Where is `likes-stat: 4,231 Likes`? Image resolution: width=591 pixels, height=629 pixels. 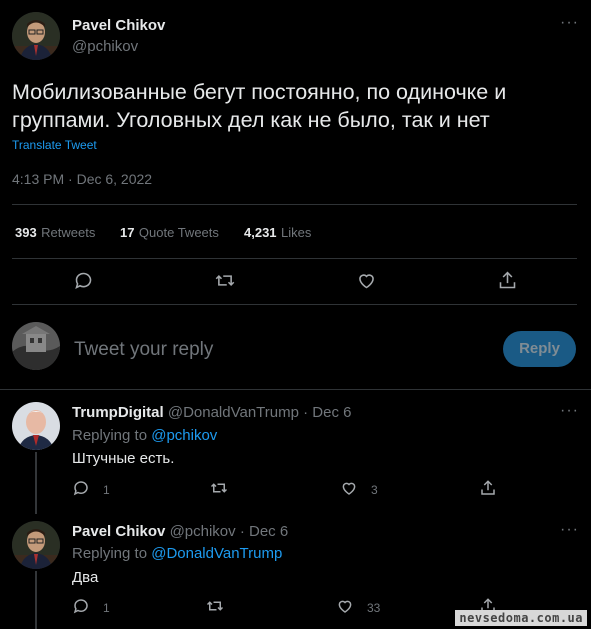 likes-stat: 4,231 Likes is located at coordinates (277, 233).